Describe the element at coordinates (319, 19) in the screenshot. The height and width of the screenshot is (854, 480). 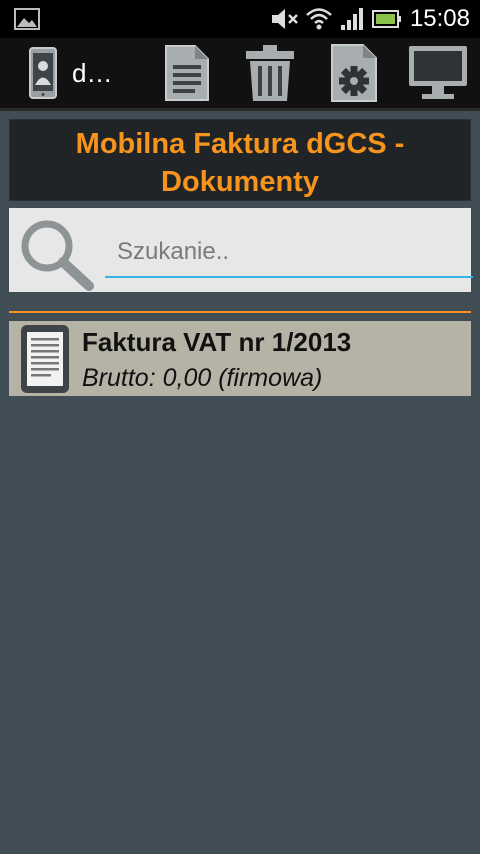
I see `wifi-icon` at that location.